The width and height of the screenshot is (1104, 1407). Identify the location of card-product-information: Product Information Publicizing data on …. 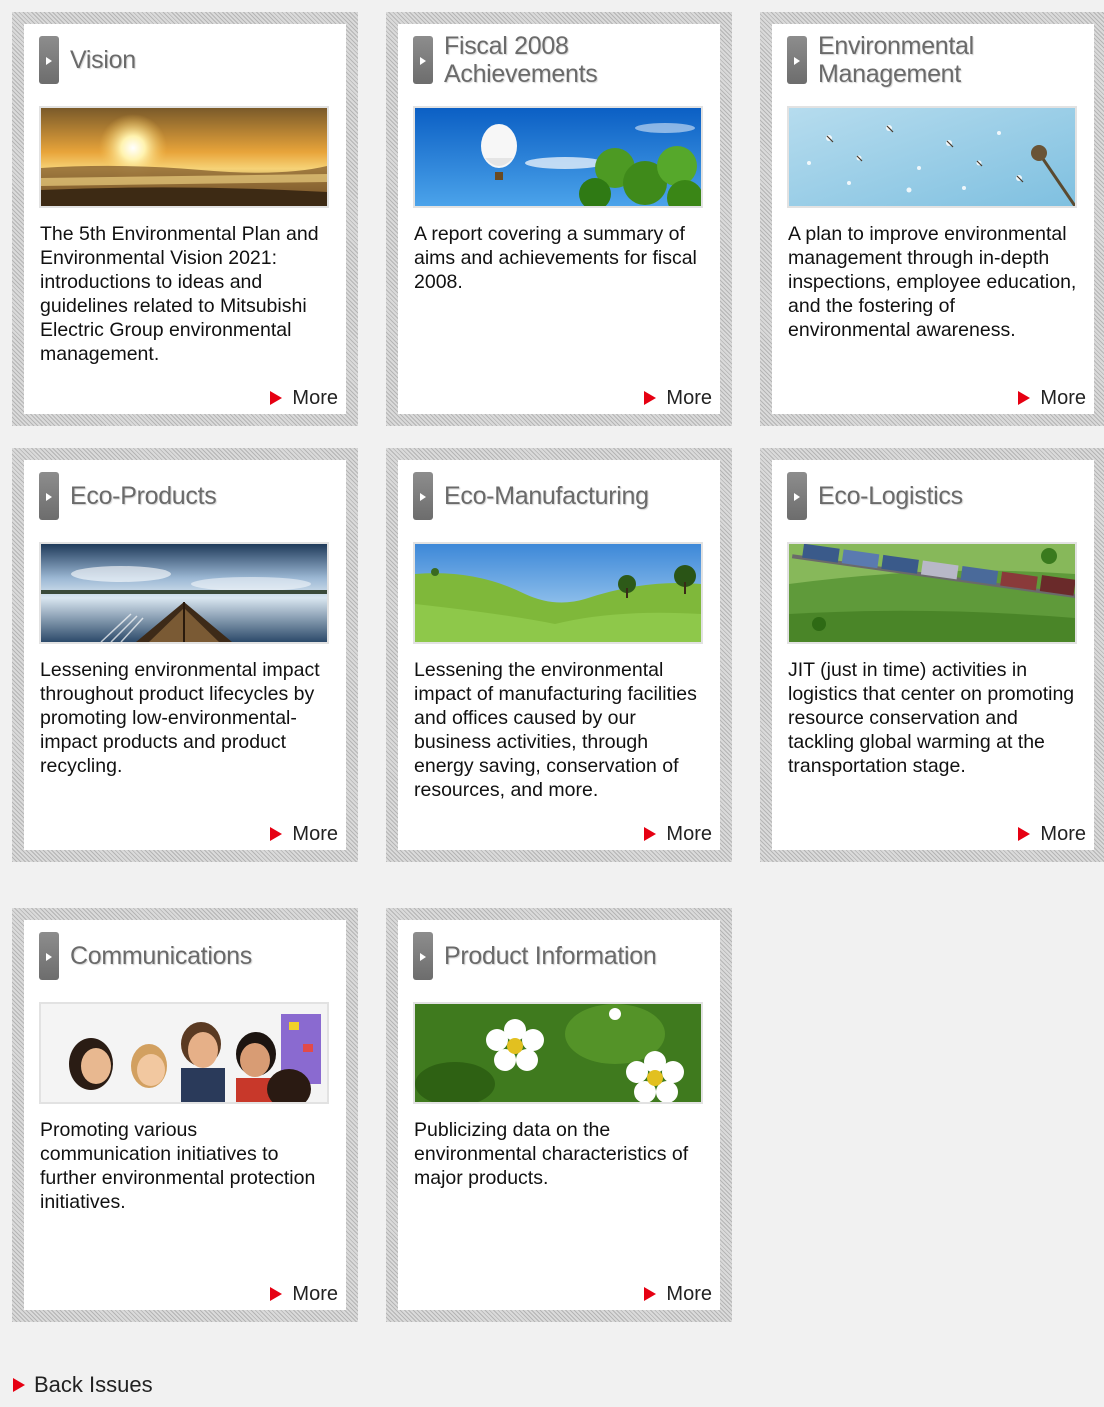
(559, 1115).